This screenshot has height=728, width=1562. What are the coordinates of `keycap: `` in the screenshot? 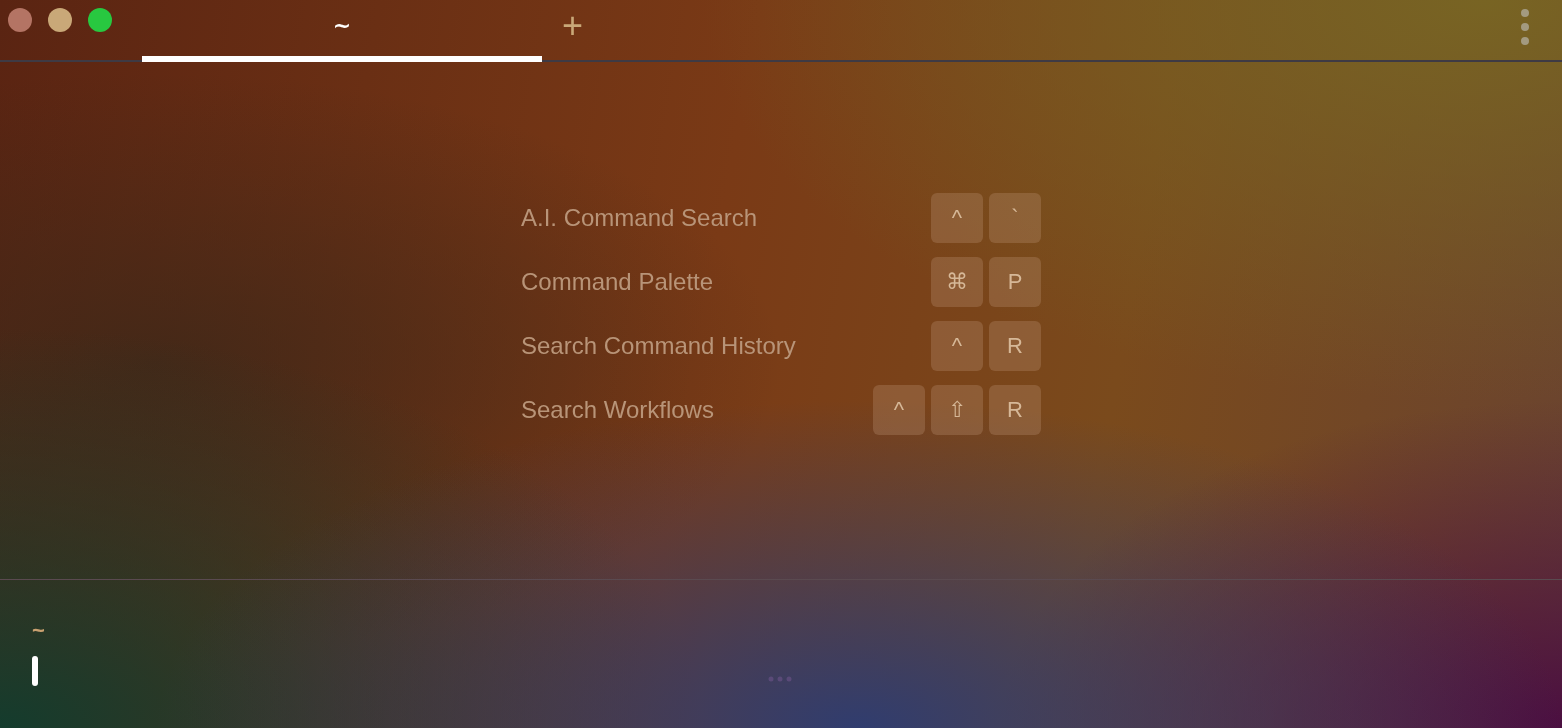 It's located at (1015, 218).